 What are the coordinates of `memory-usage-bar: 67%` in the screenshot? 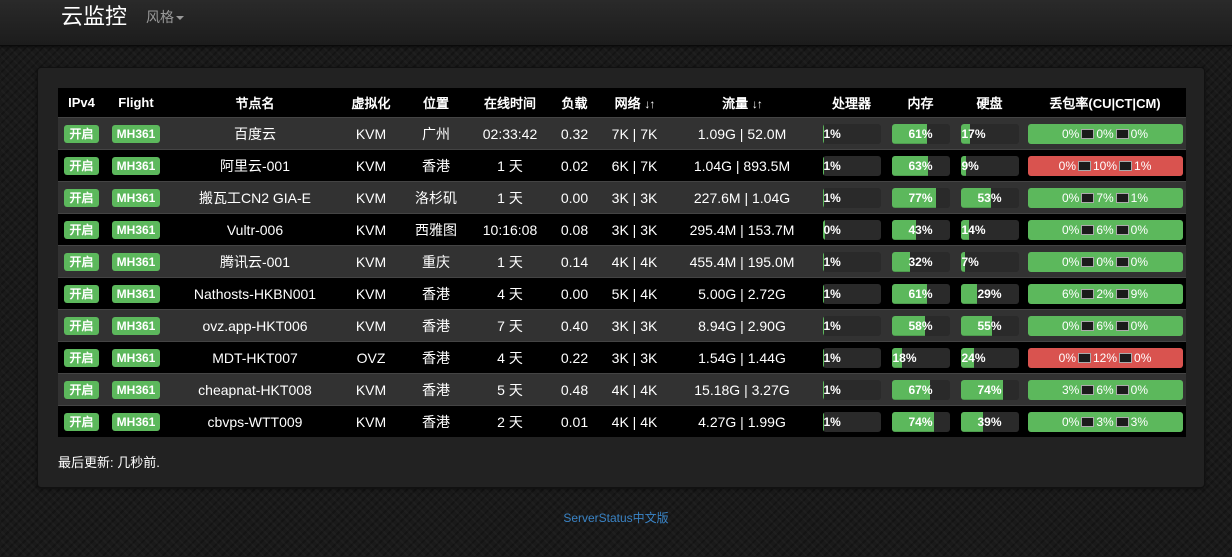 It's located at (920, 389).